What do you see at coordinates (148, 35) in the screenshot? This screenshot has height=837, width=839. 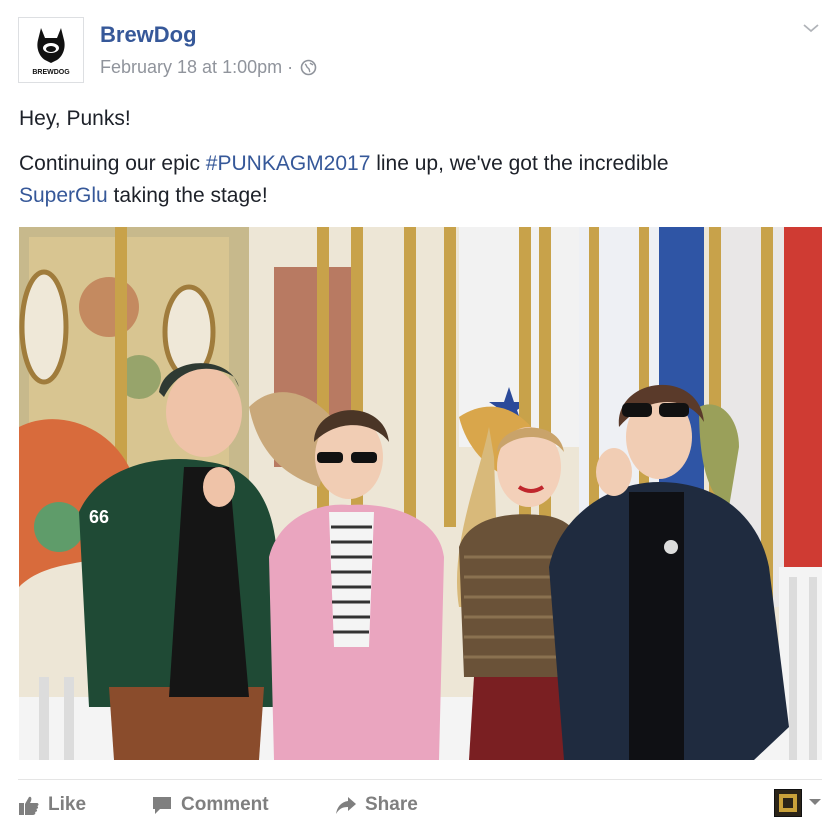 I see `author-name: BrewDog` at bounding box center [148, 35].